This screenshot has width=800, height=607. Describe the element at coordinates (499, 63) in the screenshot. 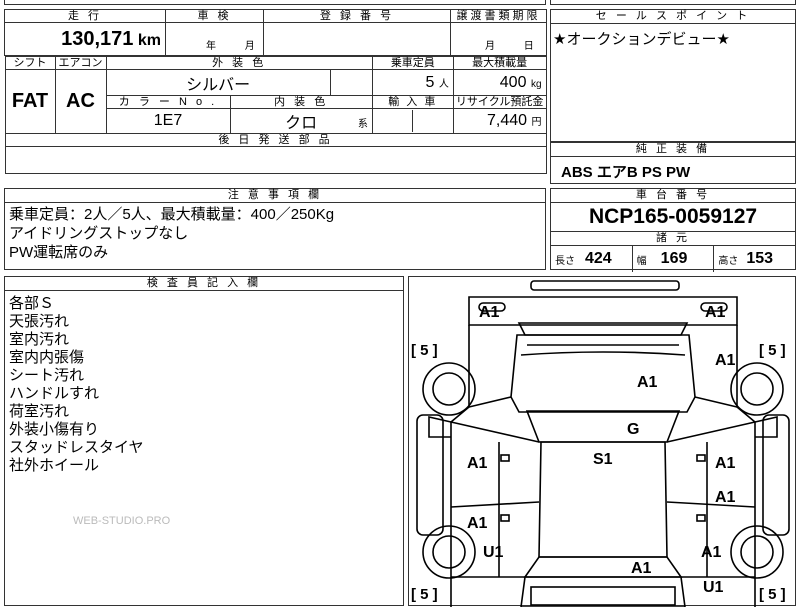

I see `max-load-header: 最大積載量` at that location.